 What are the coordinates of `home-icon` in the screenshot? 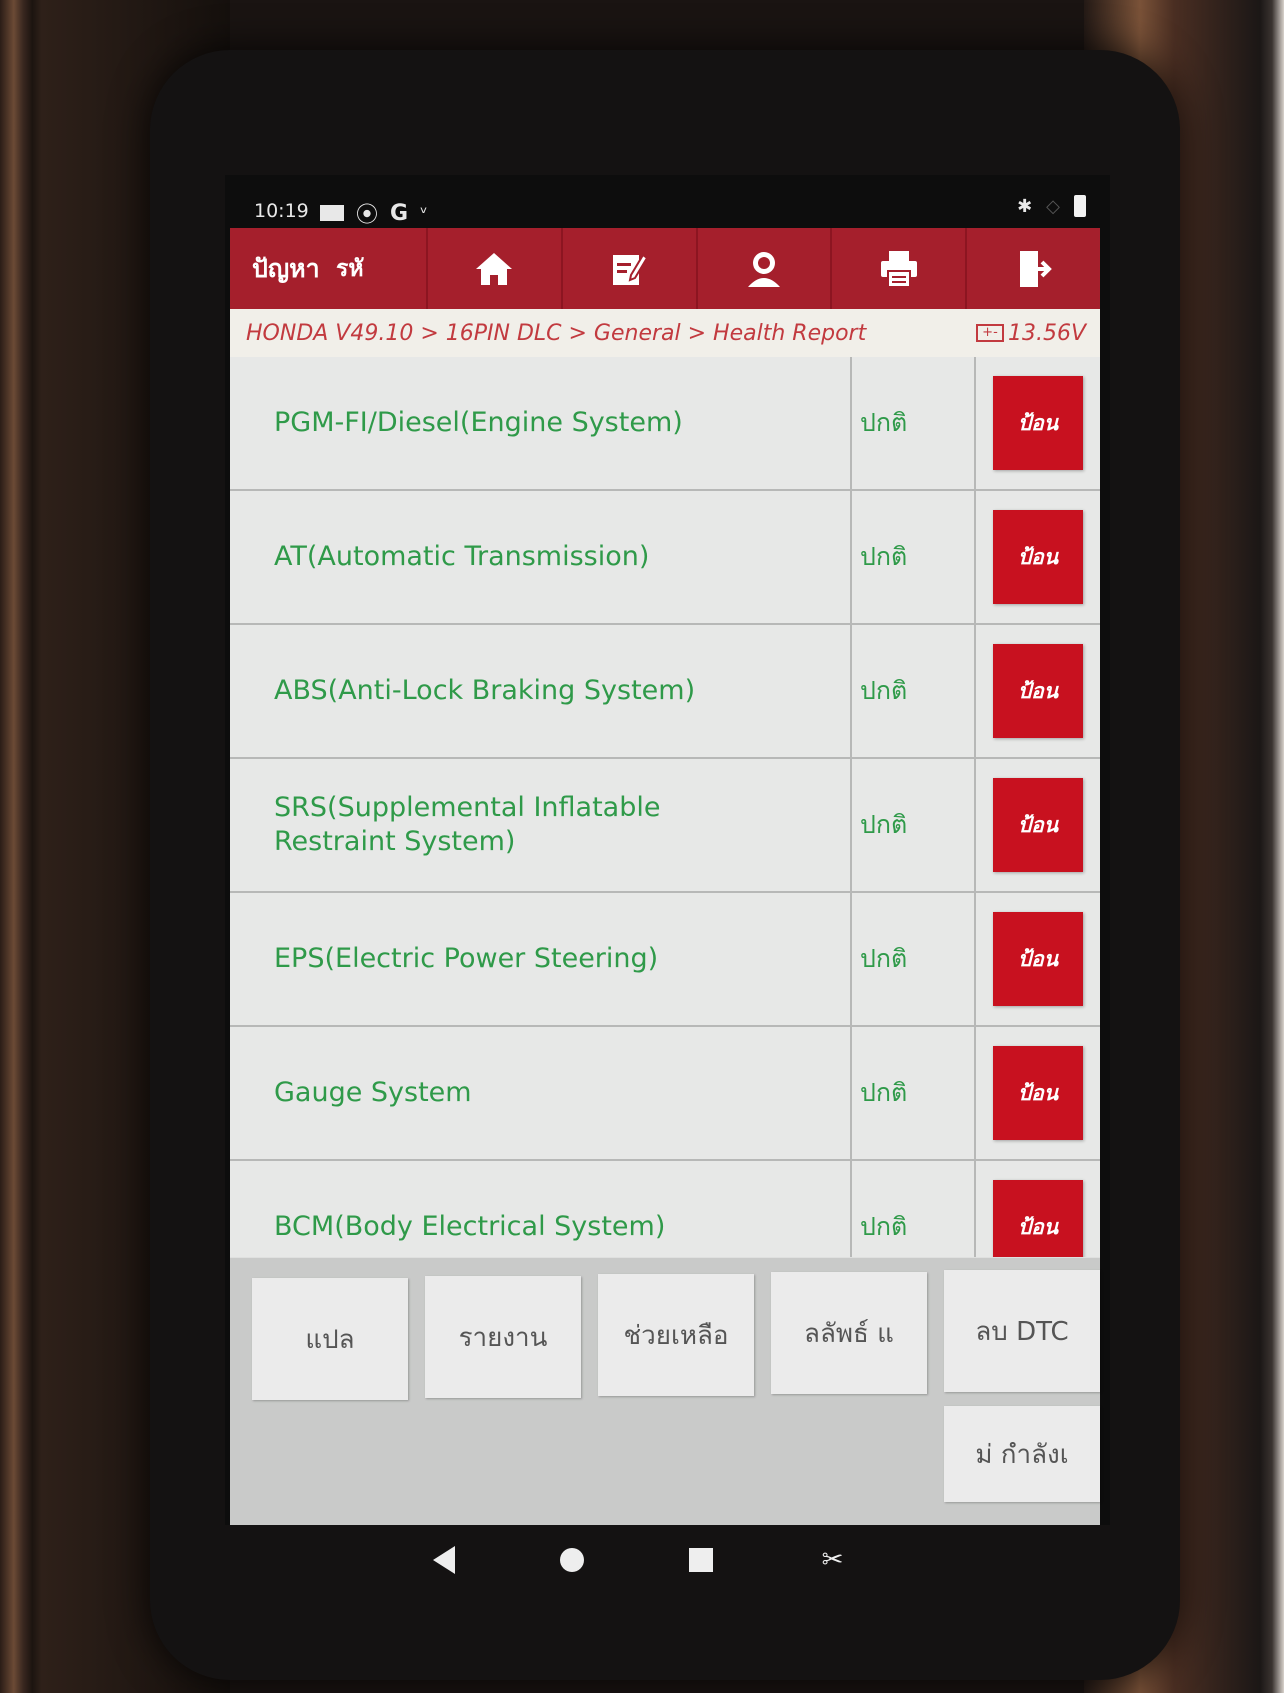 It's located at (494, 268).